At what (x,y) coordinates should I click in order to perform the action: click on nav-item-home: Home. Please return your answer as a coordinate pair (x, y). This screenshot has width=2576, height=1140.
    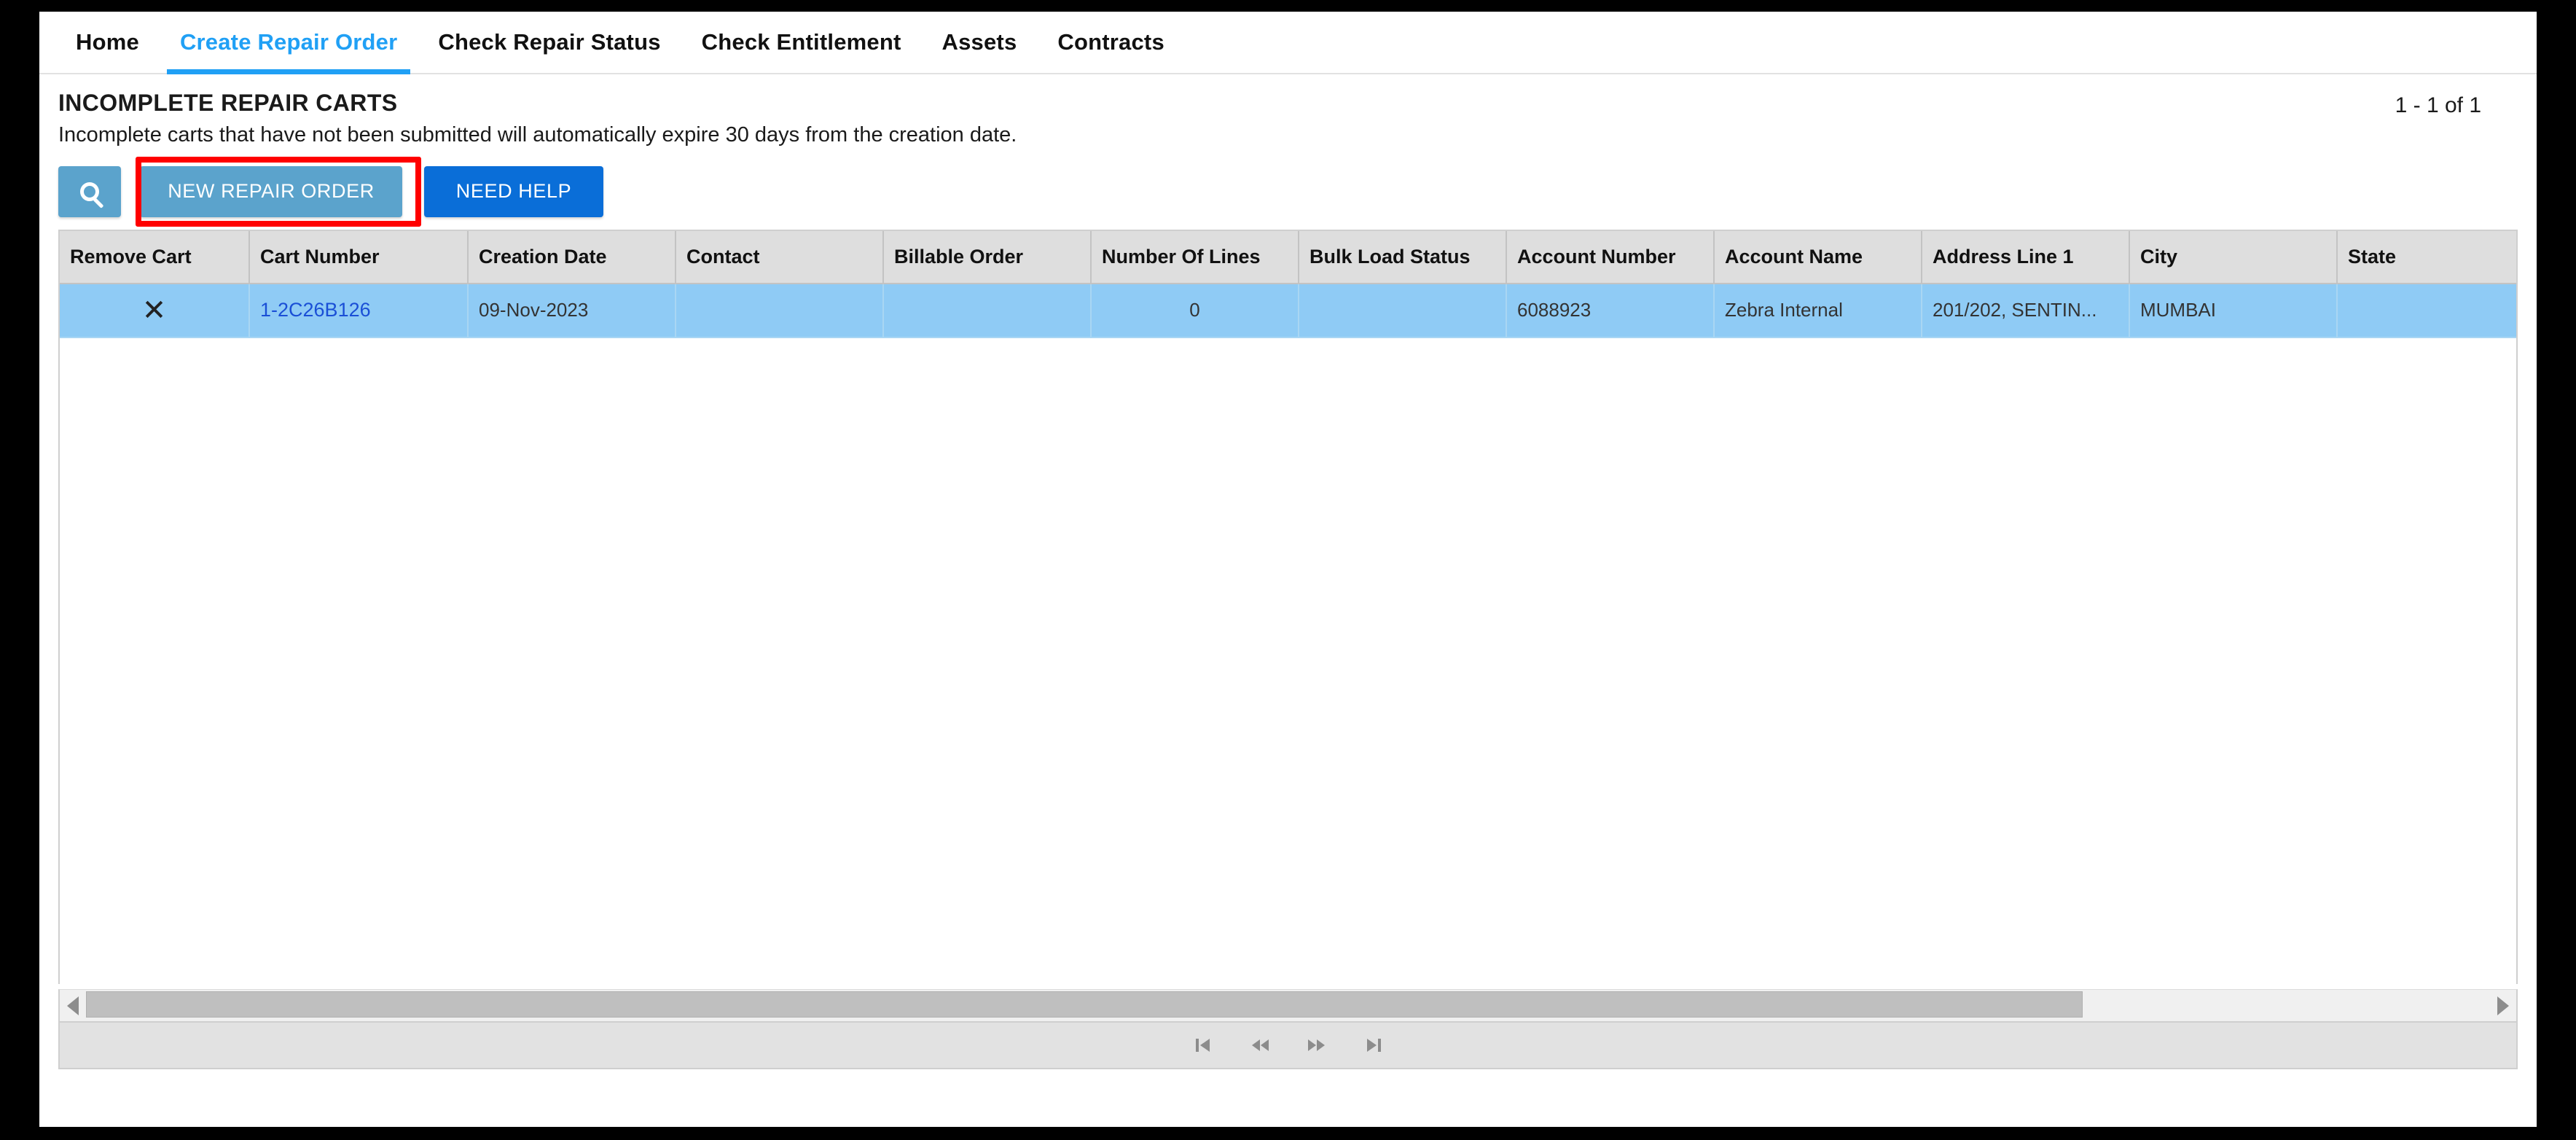
    Looking at the image, I should click on (107, 42).